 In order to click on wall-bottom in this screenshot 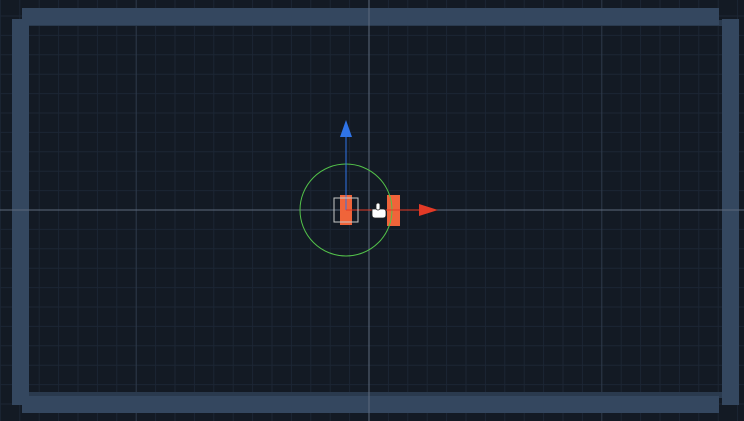, I will do `click(370, 404)`.